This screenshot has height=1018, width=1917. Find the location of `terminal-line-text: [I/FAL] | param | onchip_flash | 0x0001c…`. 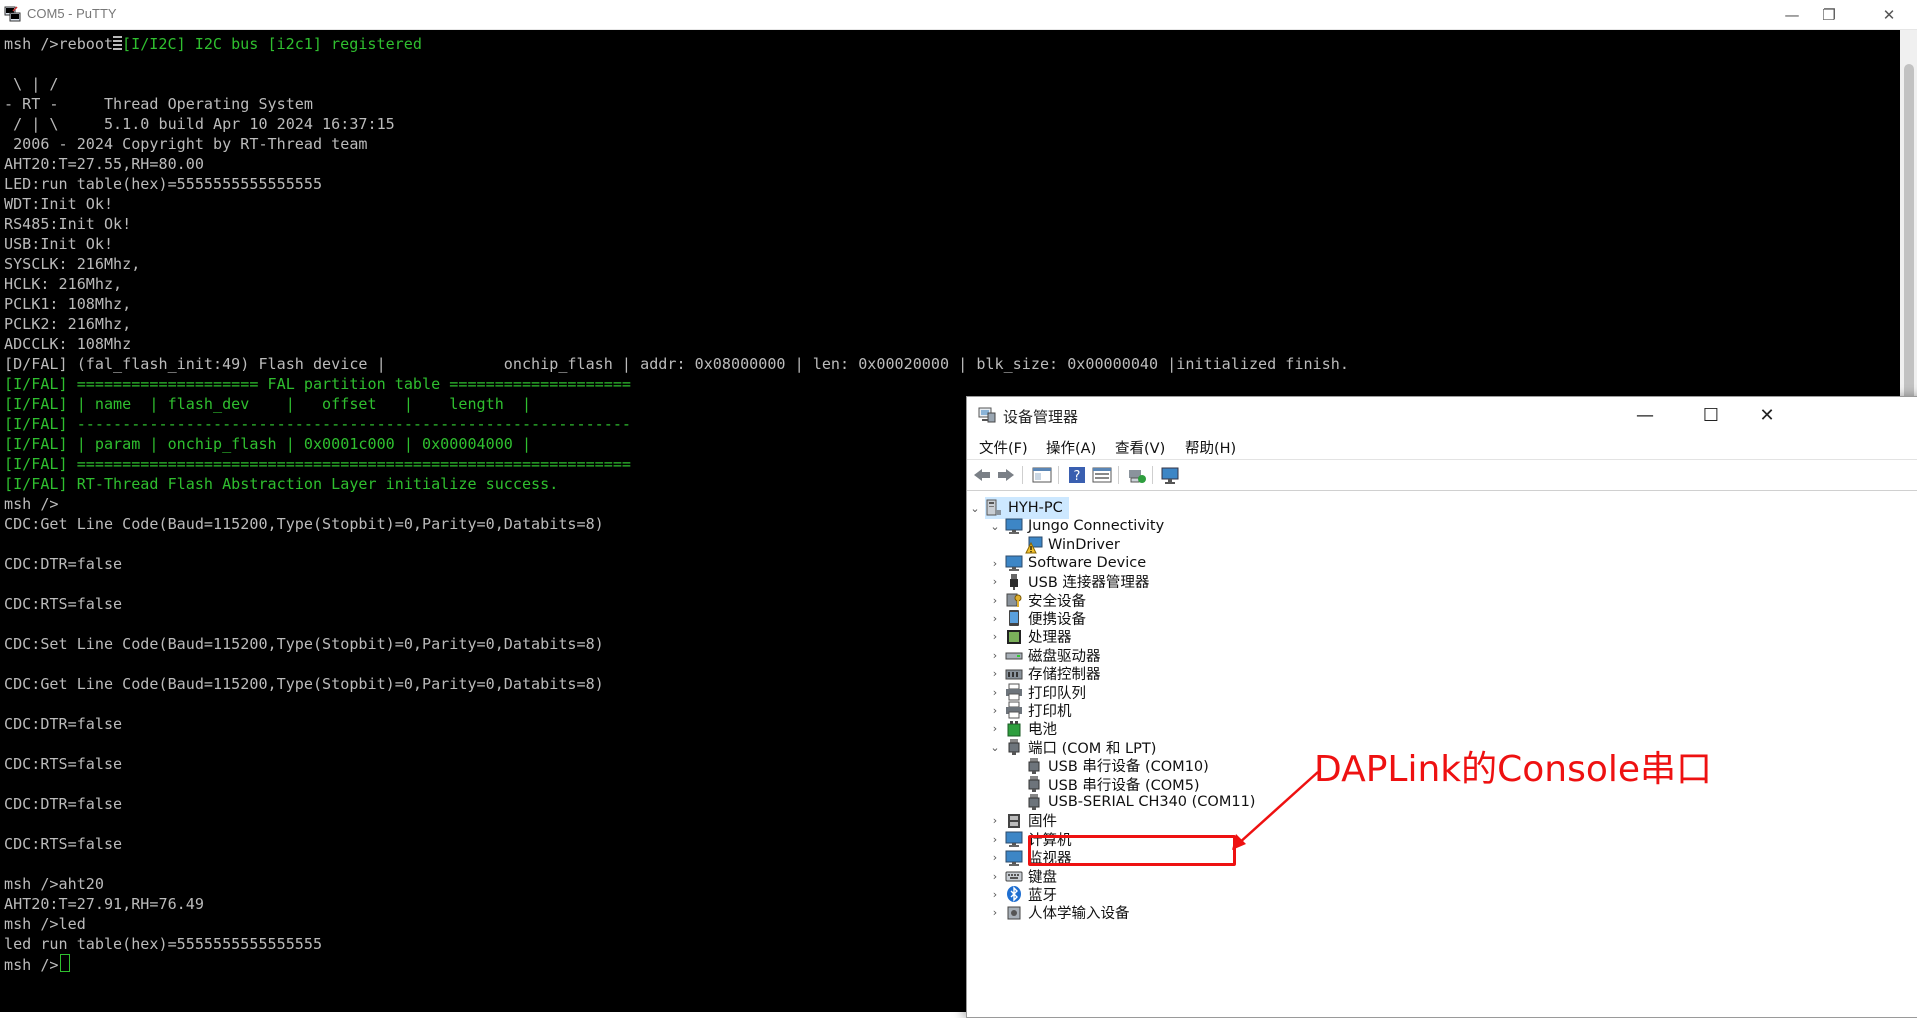

terminal-line-text: [I/FAL] | param | onchip_flash | 0x0001c… is located at coordinates (268, 444).